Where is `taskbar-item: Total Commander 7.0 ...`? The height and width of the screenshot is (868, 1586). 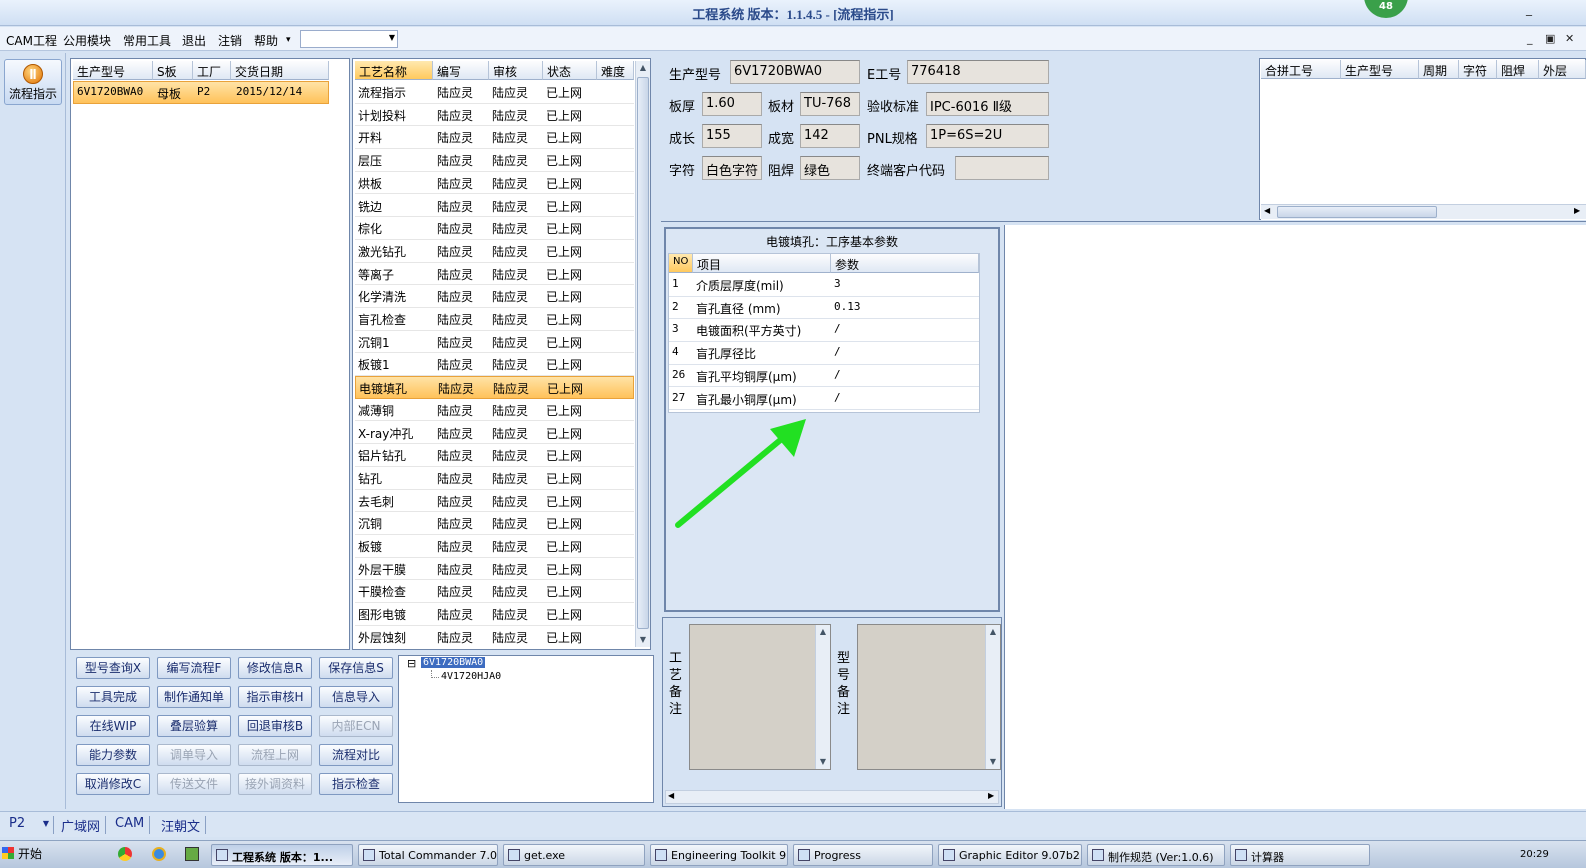 taskbar-item: Total Commander 7.0 ... is located at coordinates (428, 855).